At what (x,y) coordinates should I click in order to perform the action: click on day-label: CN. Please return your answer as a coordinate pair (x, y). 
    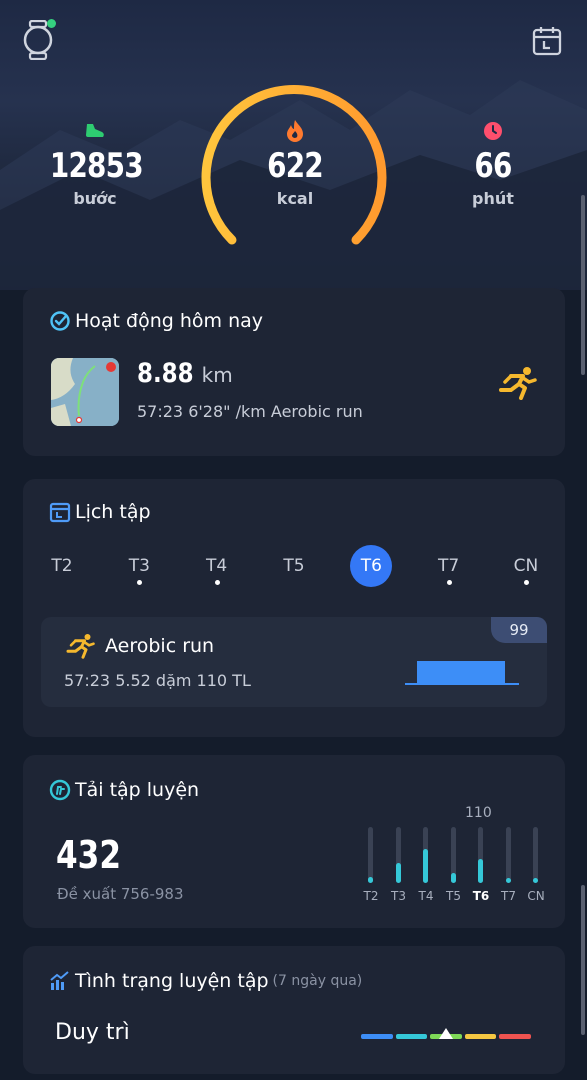
    Looking at the image, I should click on (526, 566).